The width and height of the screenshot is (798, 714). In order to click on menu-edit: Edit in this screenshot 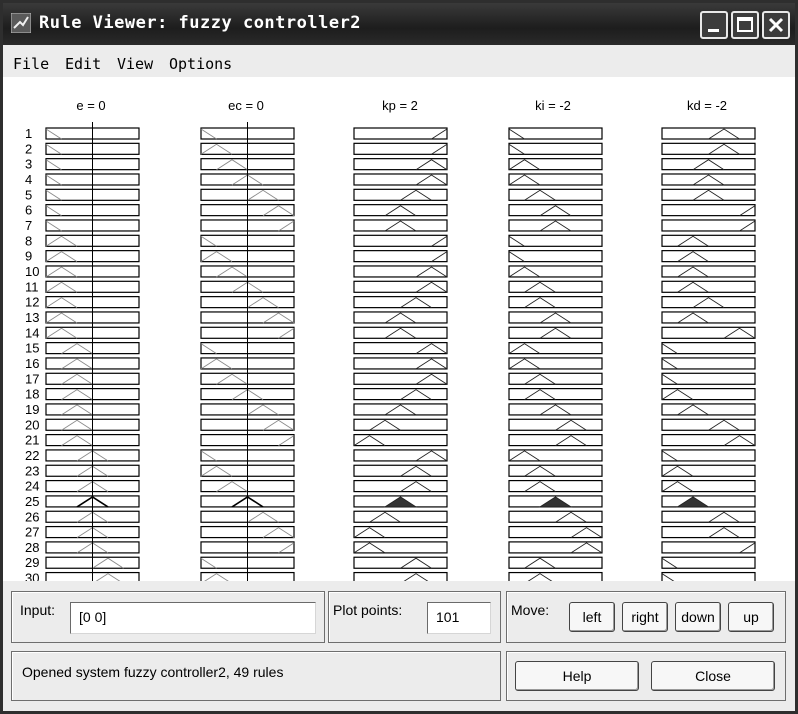, I will do `click(83, 64)`.